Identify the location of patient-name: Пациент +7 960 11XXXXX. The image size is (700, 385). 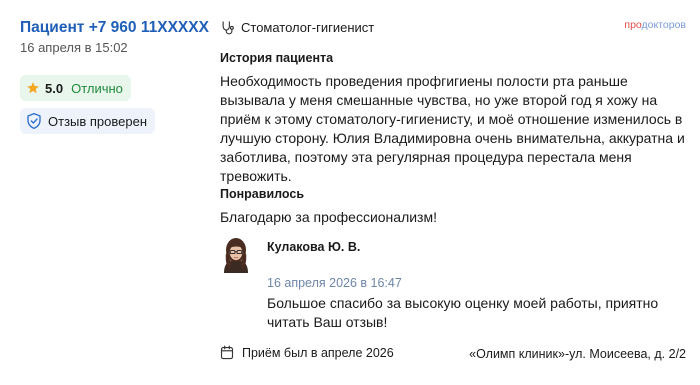
(114, 28).